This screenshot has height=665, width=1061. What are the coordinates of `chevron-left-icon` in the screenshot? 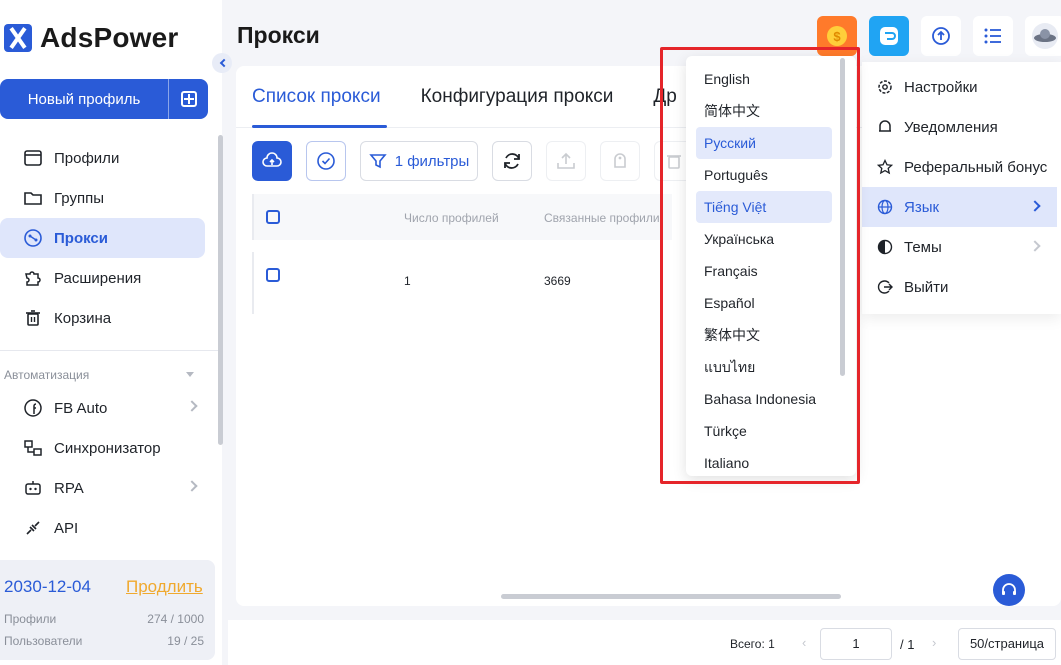 It's located at (223, 63).